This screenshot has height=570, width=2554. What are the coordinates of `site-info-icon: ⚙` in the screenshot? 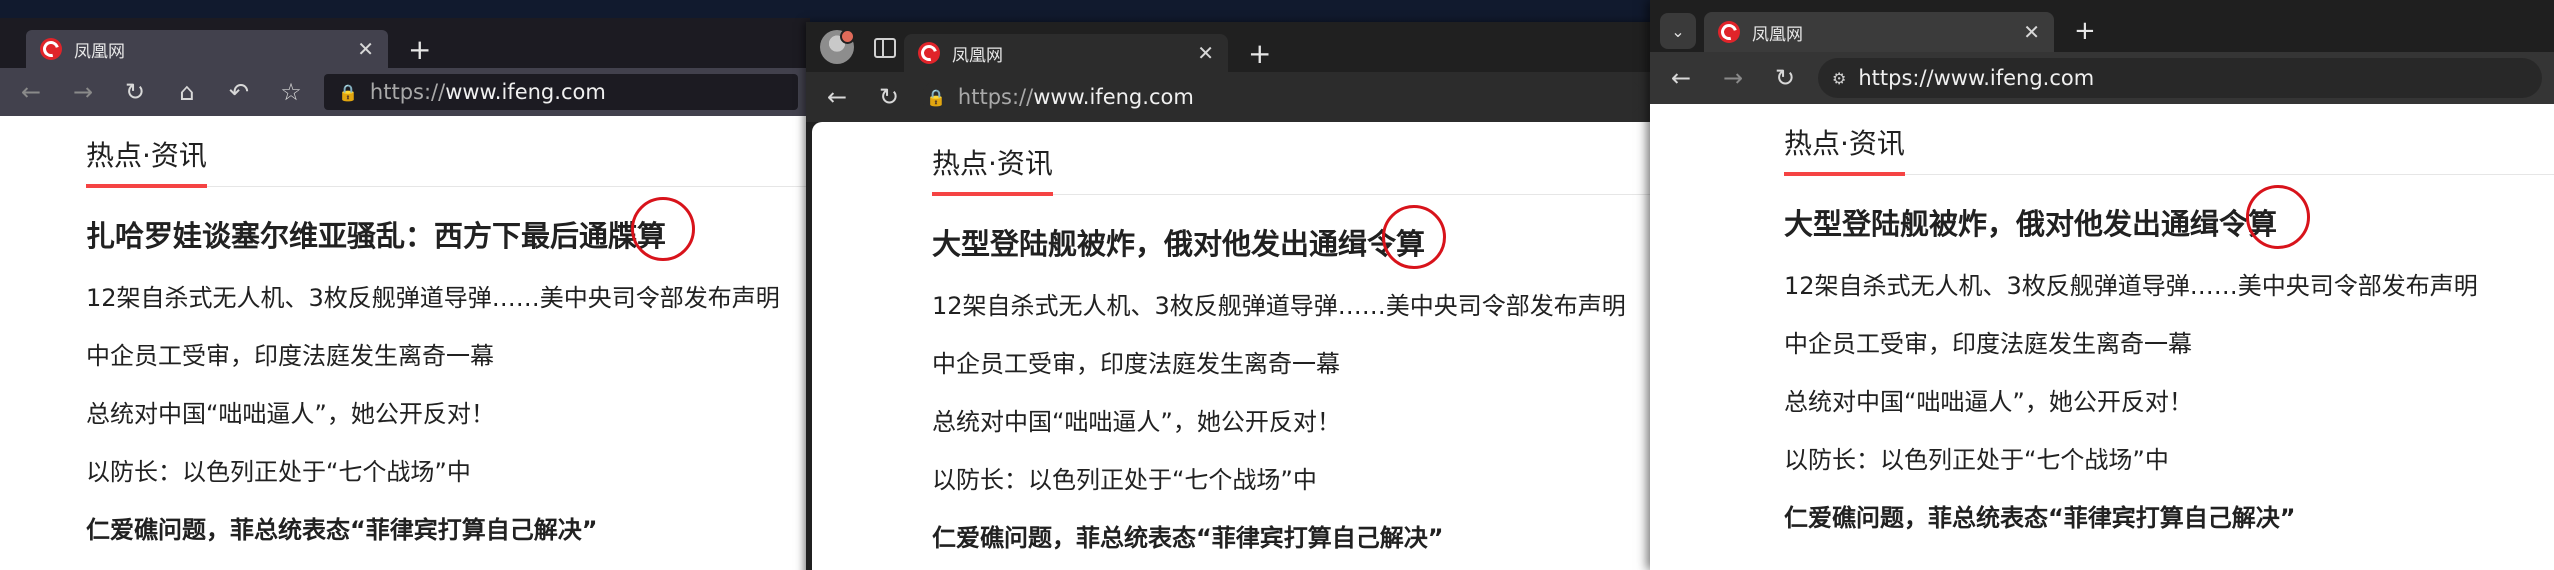 It's located at (1839, 78).